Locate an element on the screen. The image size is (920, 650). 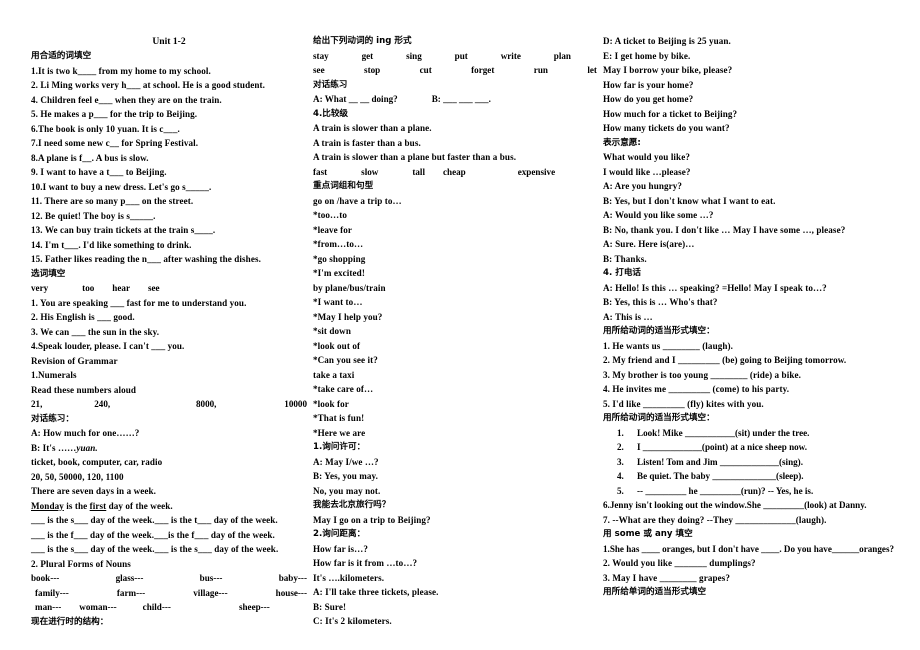
dialog-line: D: A ticket to Beijing is 25 yuan. is located at coordinates (667, 41).